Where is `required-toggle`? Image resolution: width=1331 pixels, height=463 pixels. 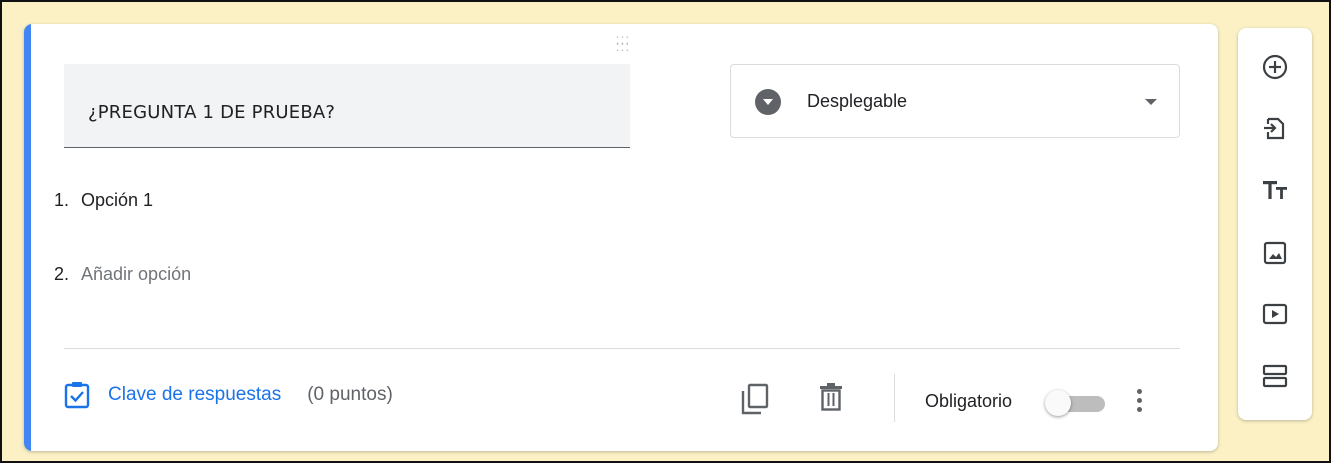 required-toggle is located at coordinates (1077, 403).